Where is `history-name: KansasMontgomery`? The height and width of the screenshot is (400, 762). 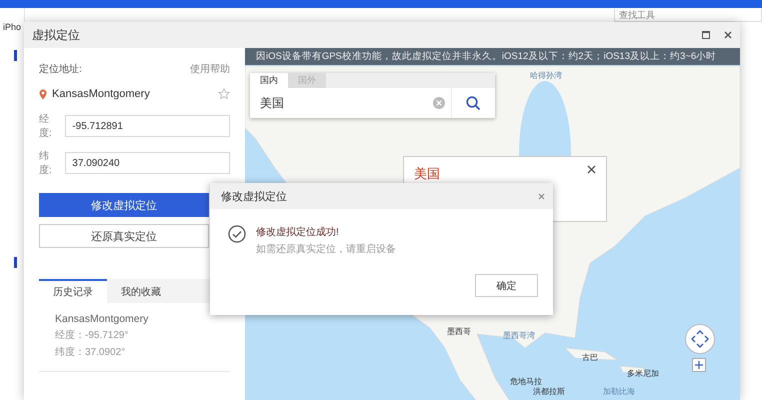
history-name: KansasMontgomery is located at coordinates (102, 319).